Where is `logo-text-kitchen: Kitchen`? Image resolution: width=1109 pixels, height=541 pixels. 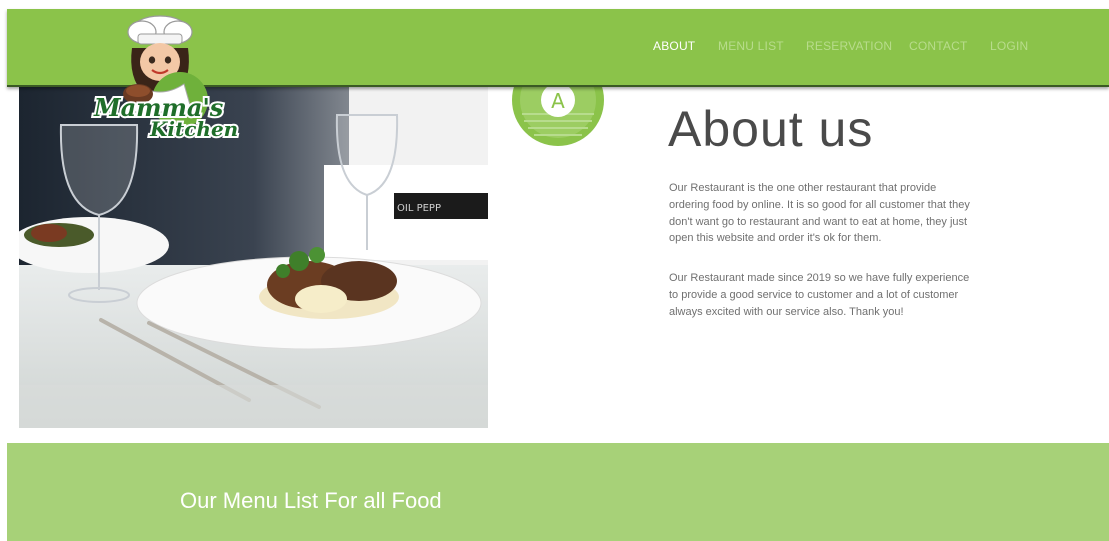
logo-text-kitchen: Kitchen is located at coordinates (193, 129).